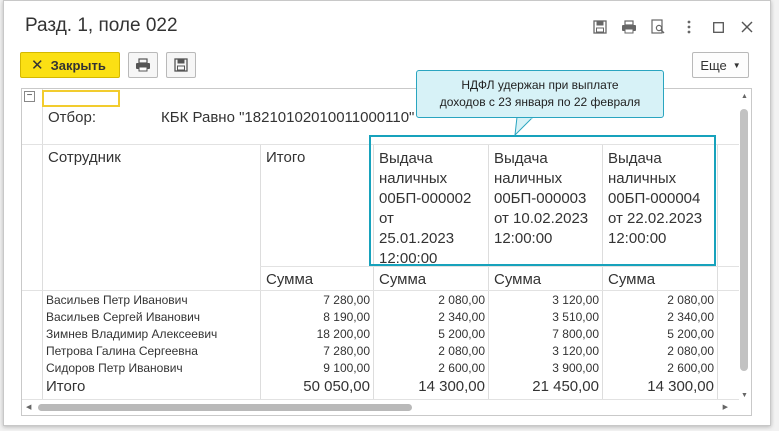 This screenshot has height=431, width=779. Describe the element at coordinates (524, 127) in the screenshot. I see `callout-pointer` at that location.